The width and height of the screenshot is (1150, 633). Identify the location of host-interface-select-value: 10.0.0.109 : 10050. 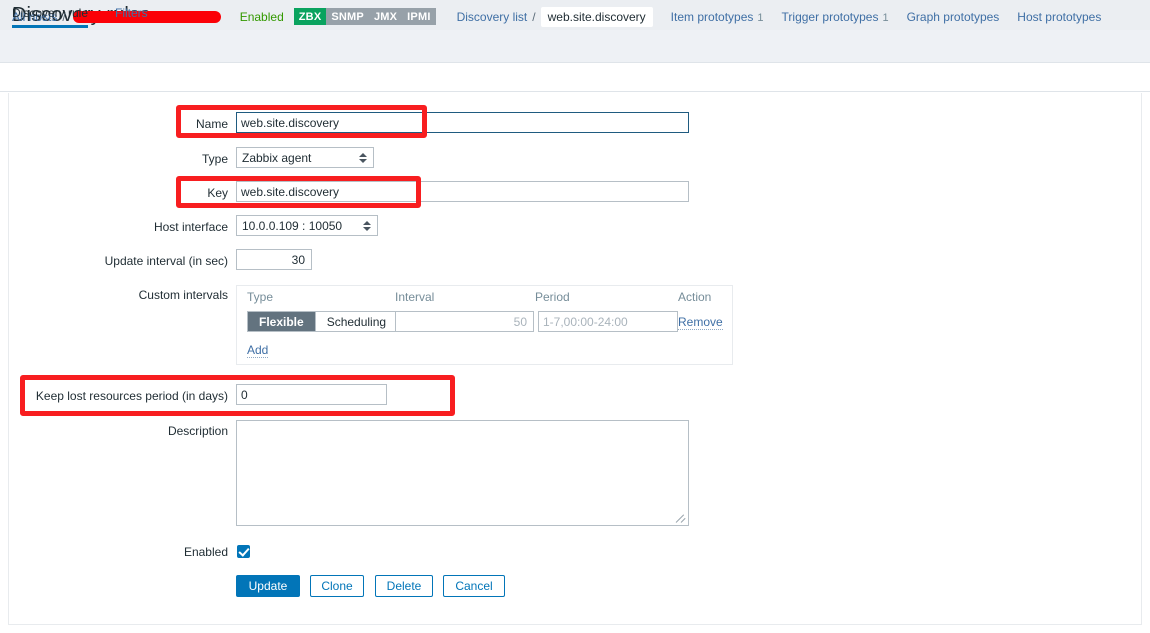
(292, 225).